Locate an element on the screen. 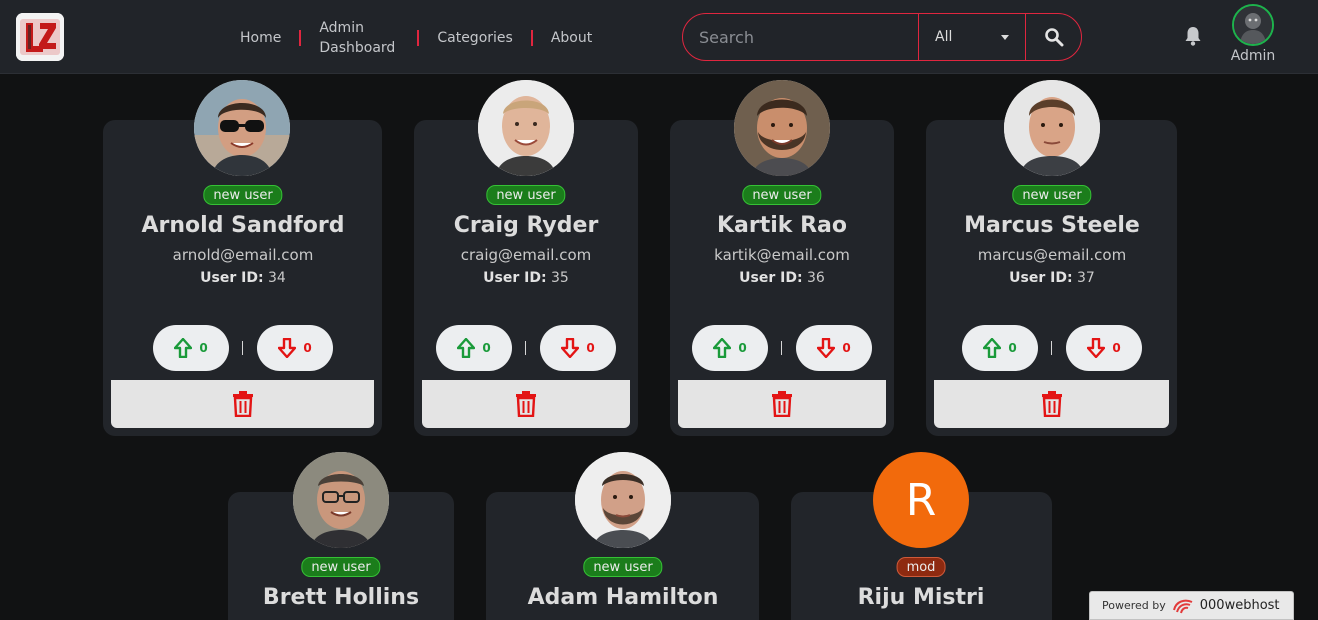  main-nav: Home Admin Dashboard Categories About is located at coordinates (416, 38).